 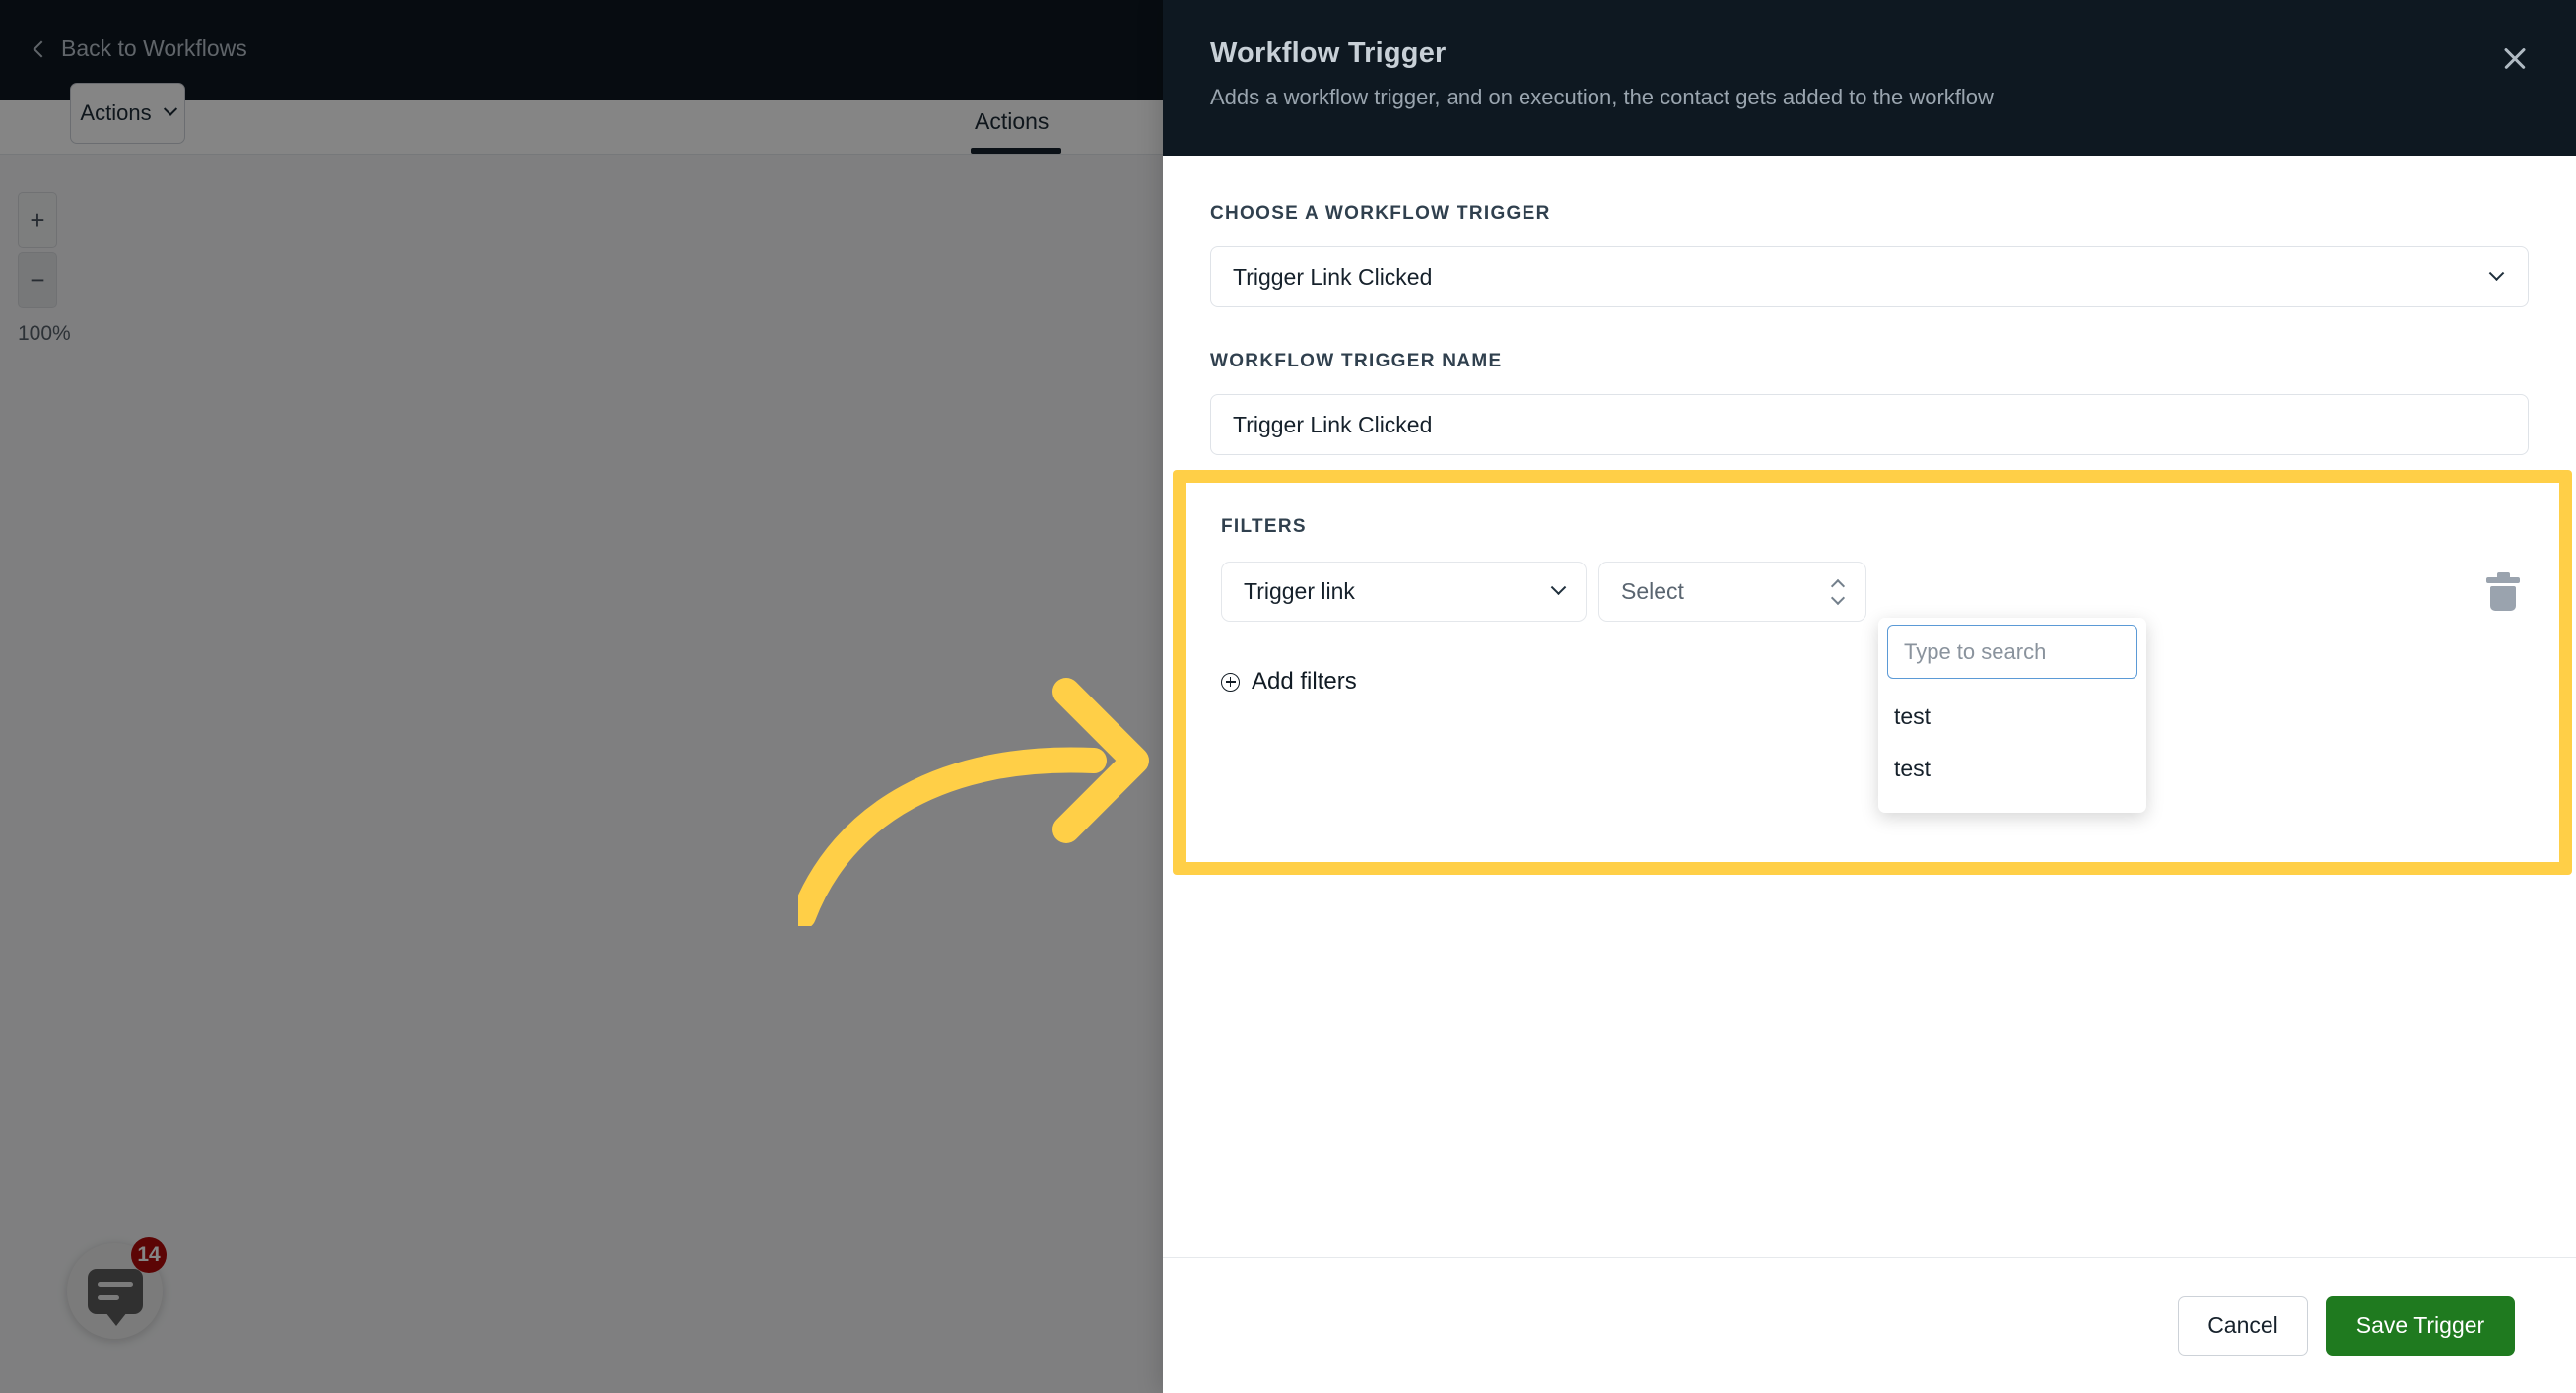 I want to click on zoom-in-button: +, so click(x=37, y=220).